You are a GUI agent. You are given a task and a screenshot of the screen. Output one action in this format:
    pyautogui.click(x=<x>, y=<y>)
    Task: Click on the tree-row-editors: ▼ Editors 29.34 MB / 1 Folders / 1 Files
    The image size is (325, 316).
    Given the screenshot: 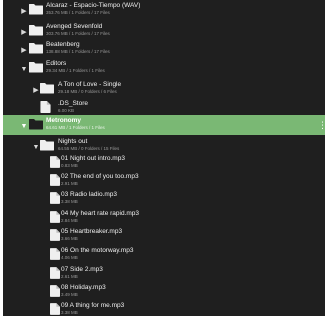 What is the action you would take?
    pyautogui.click(x=164, y=68)
    